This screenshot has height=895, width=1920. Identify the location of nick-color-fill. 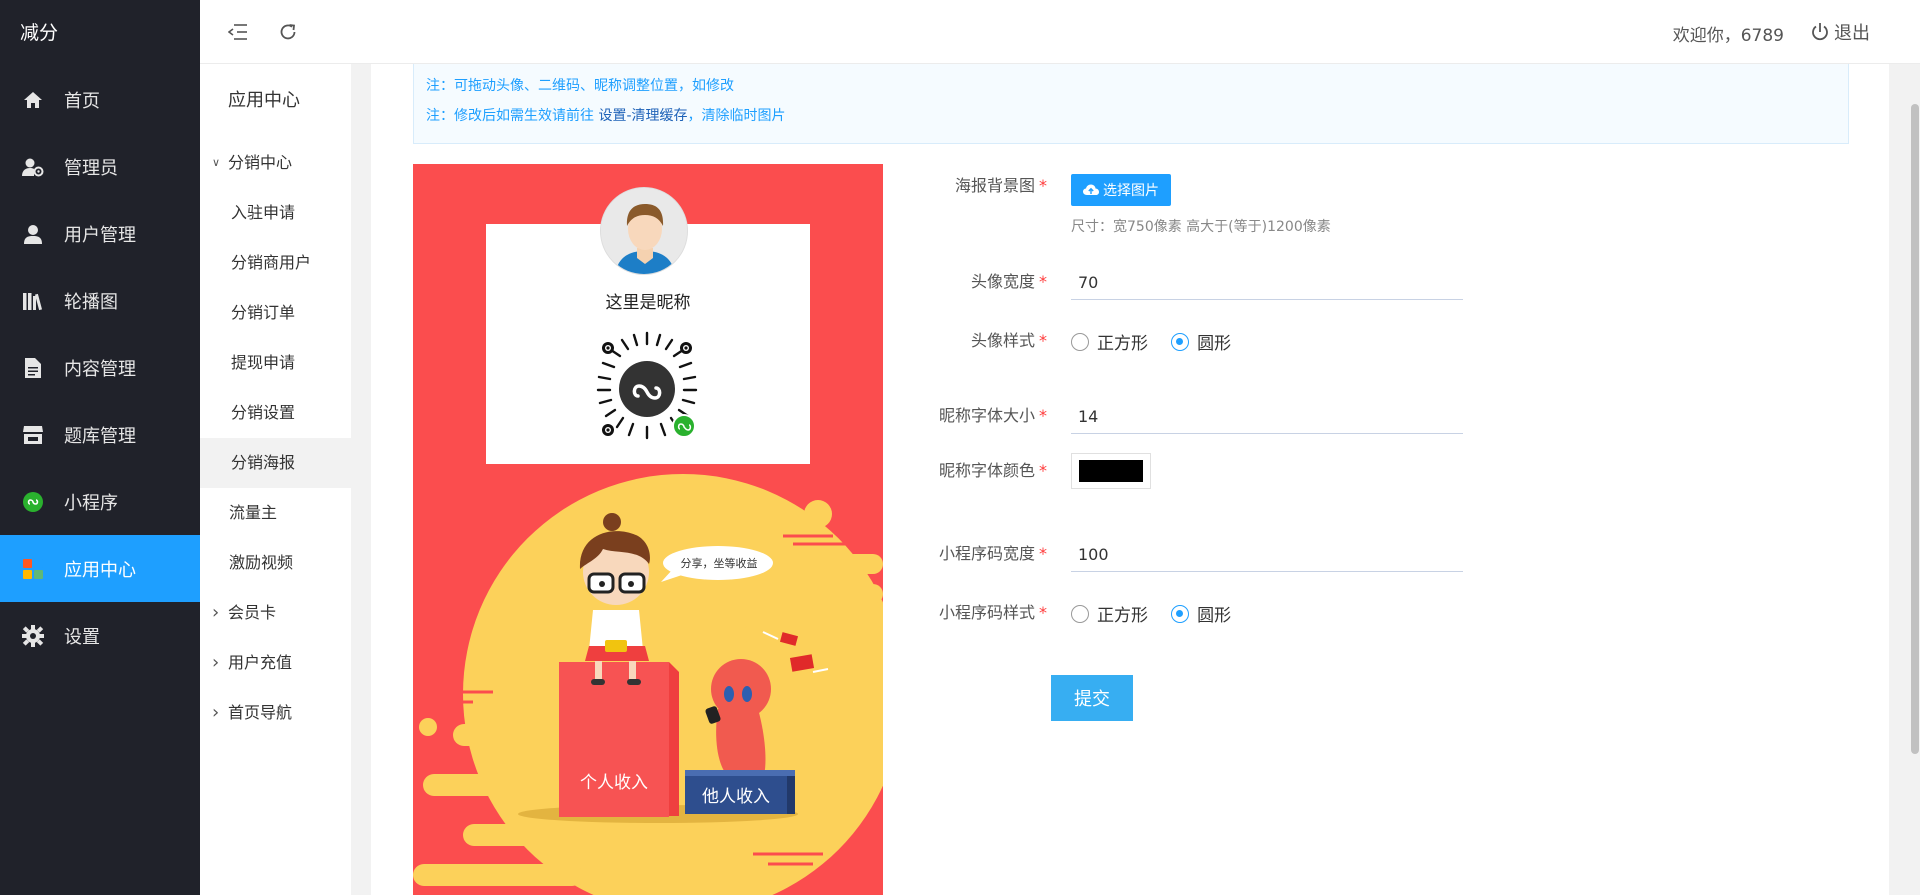
(1111, 471).